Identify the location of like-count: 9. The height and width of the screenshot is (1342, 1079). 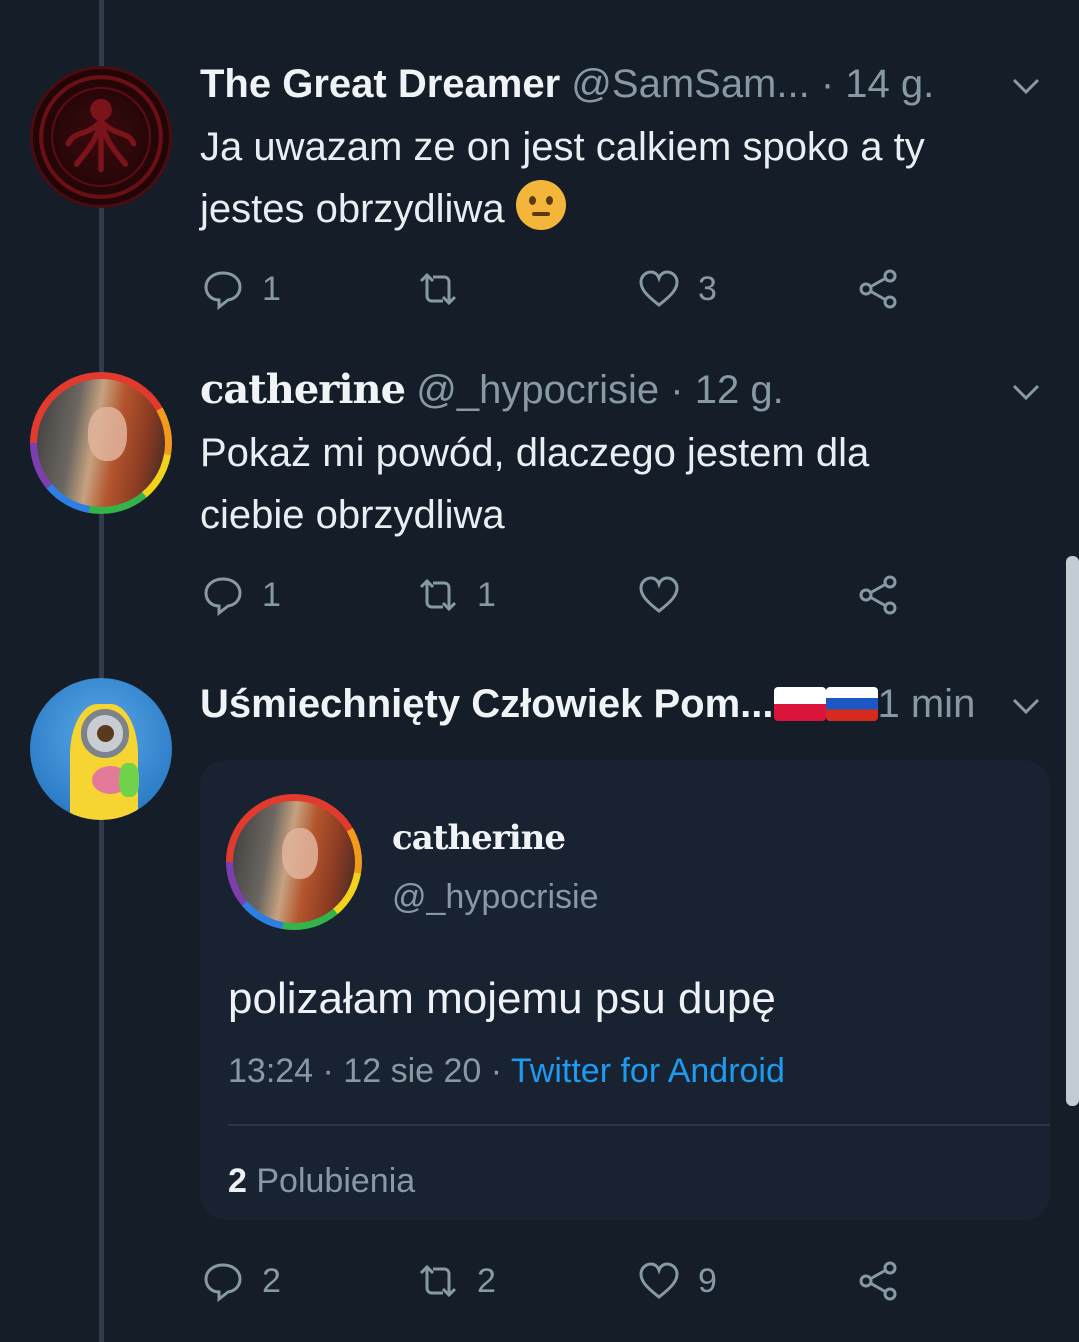
(707, 1280).